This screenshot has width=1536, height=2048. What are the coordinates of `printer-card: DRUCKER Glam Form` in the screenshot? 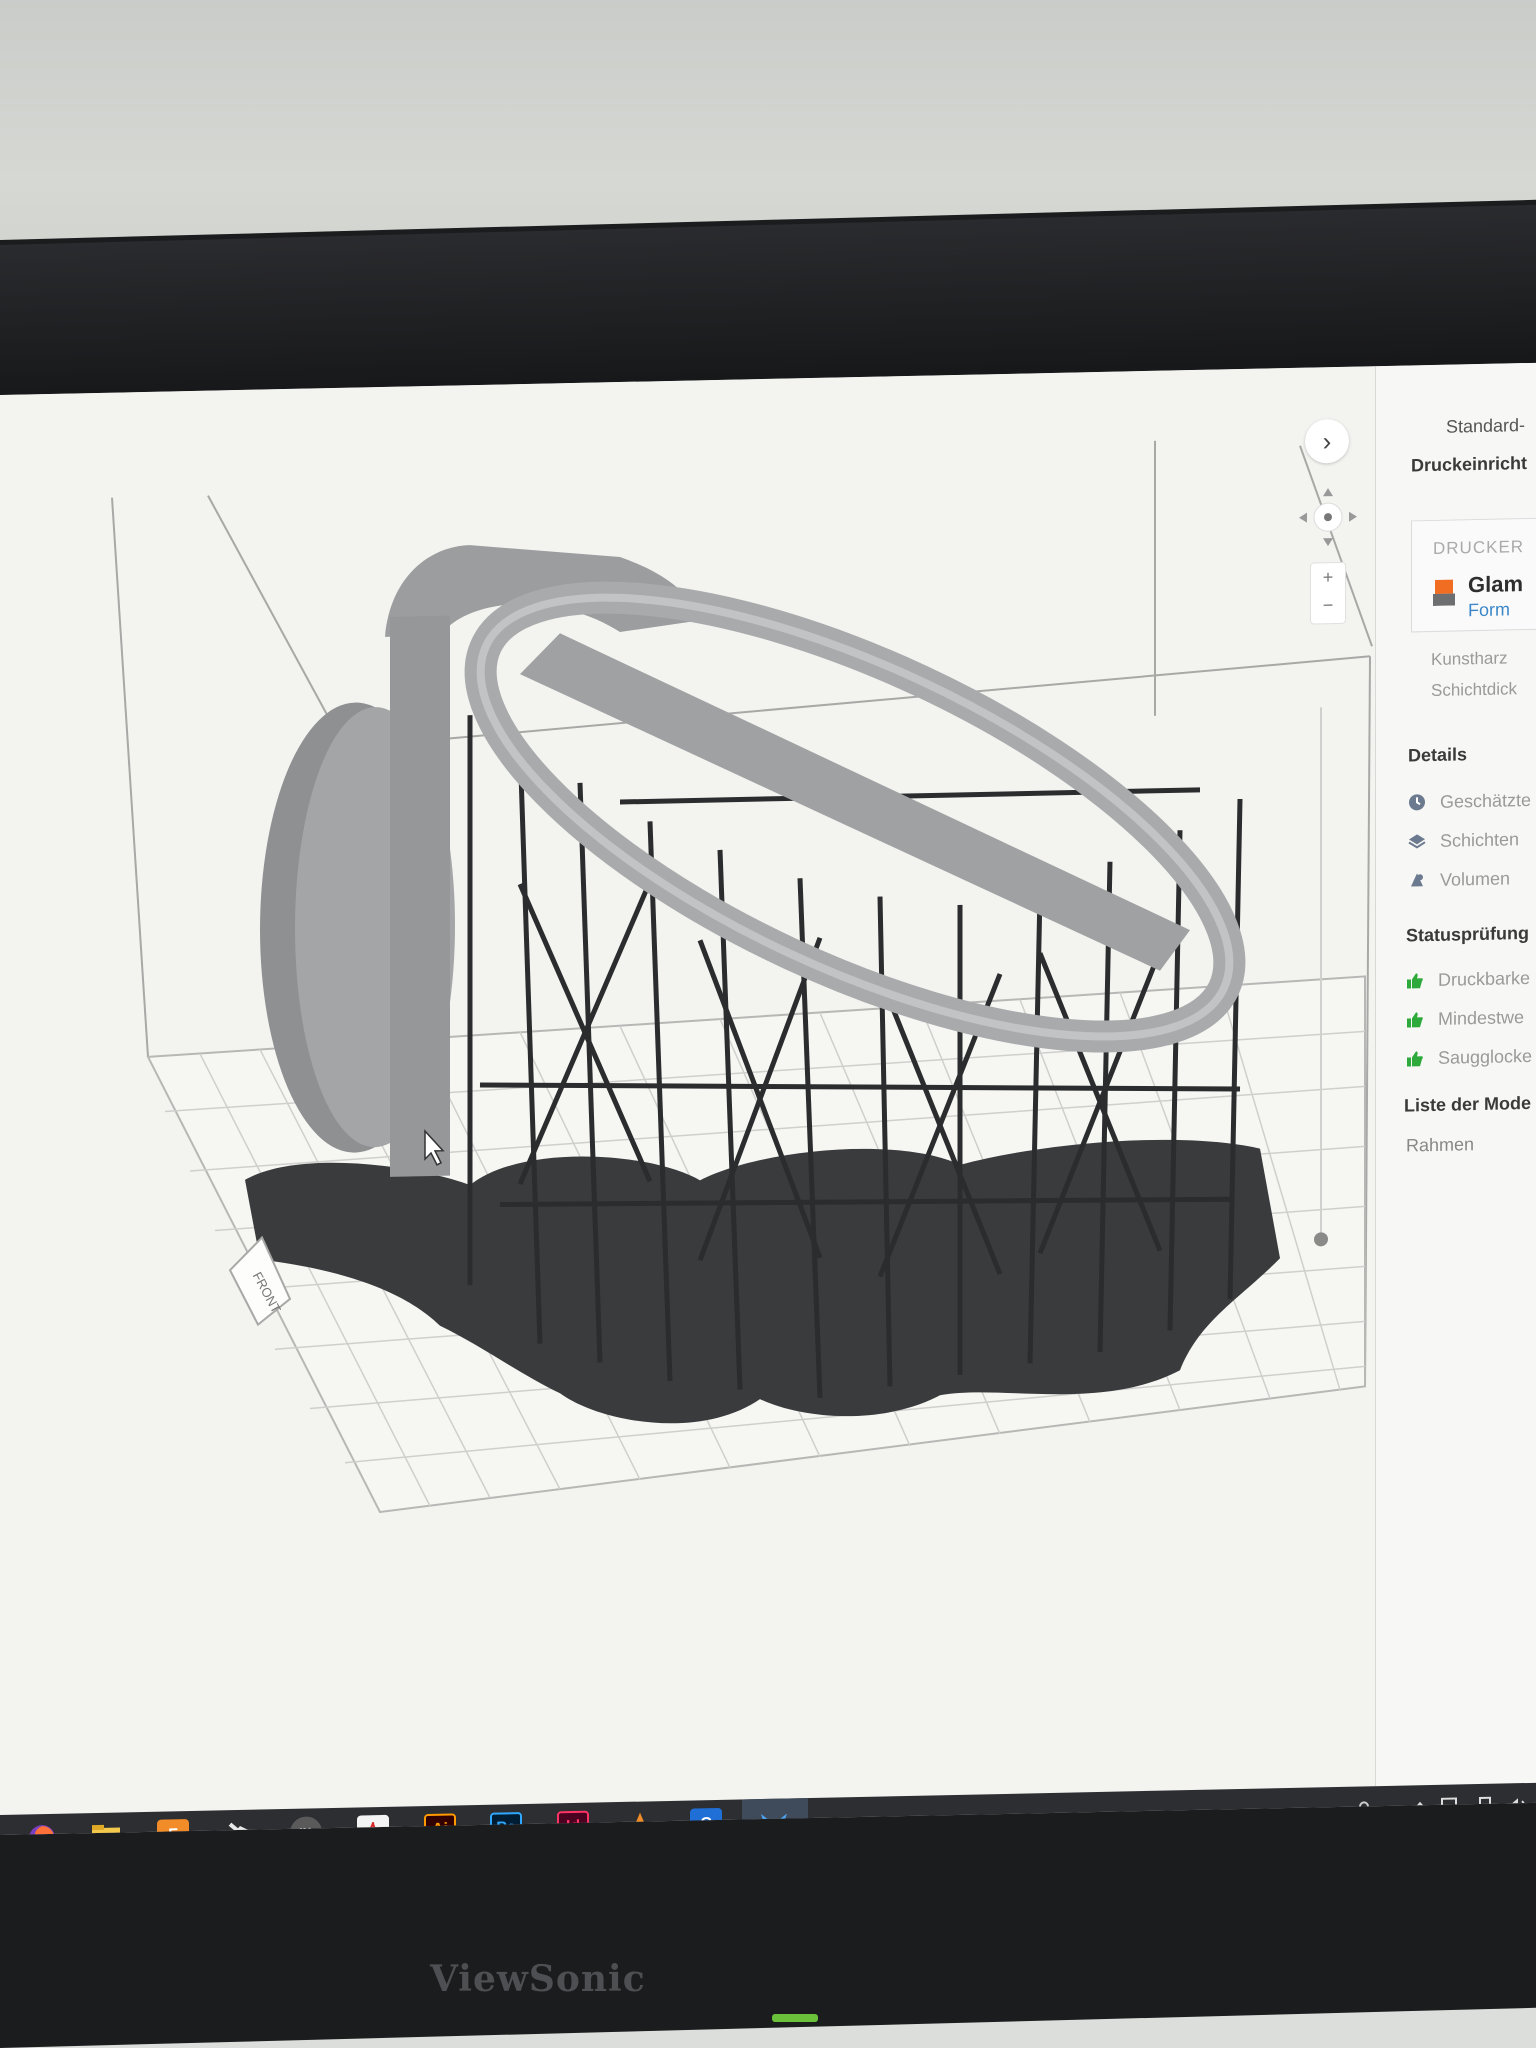 It's located at (1473, 575).